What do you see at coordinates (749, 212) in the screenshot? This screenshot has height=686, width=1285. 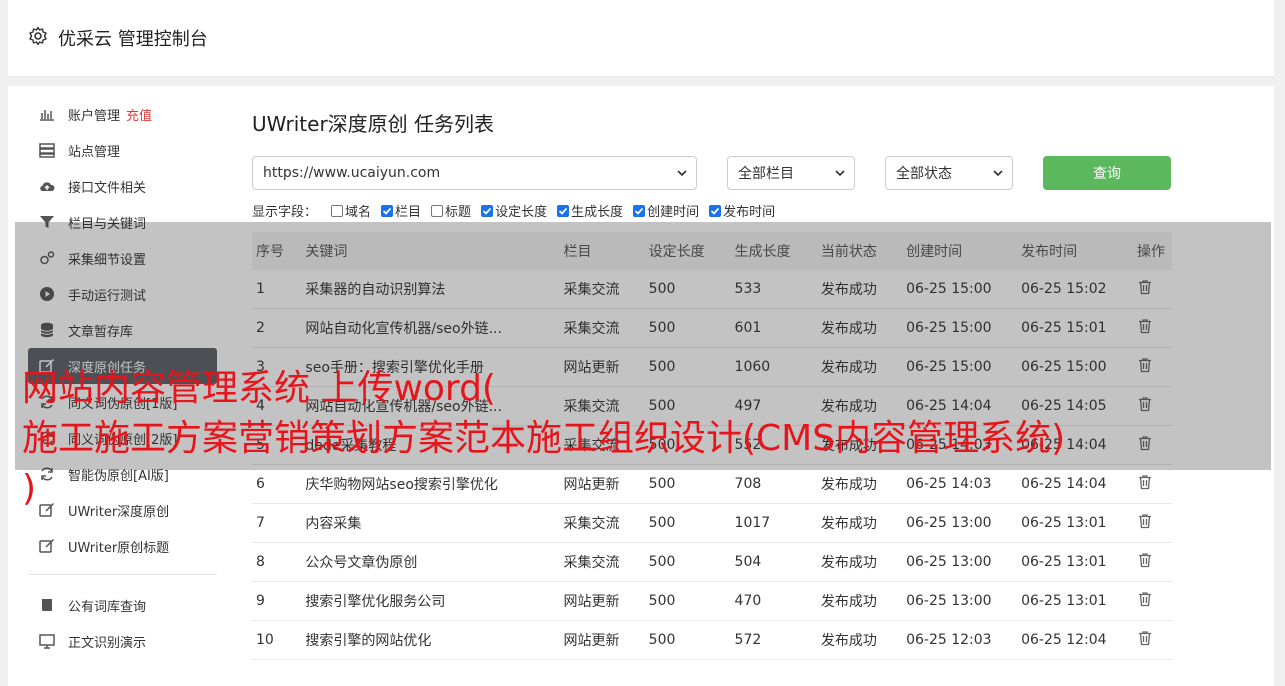 I see `field-checkbox-label: 发布时间` at bounding box center [749, 212].